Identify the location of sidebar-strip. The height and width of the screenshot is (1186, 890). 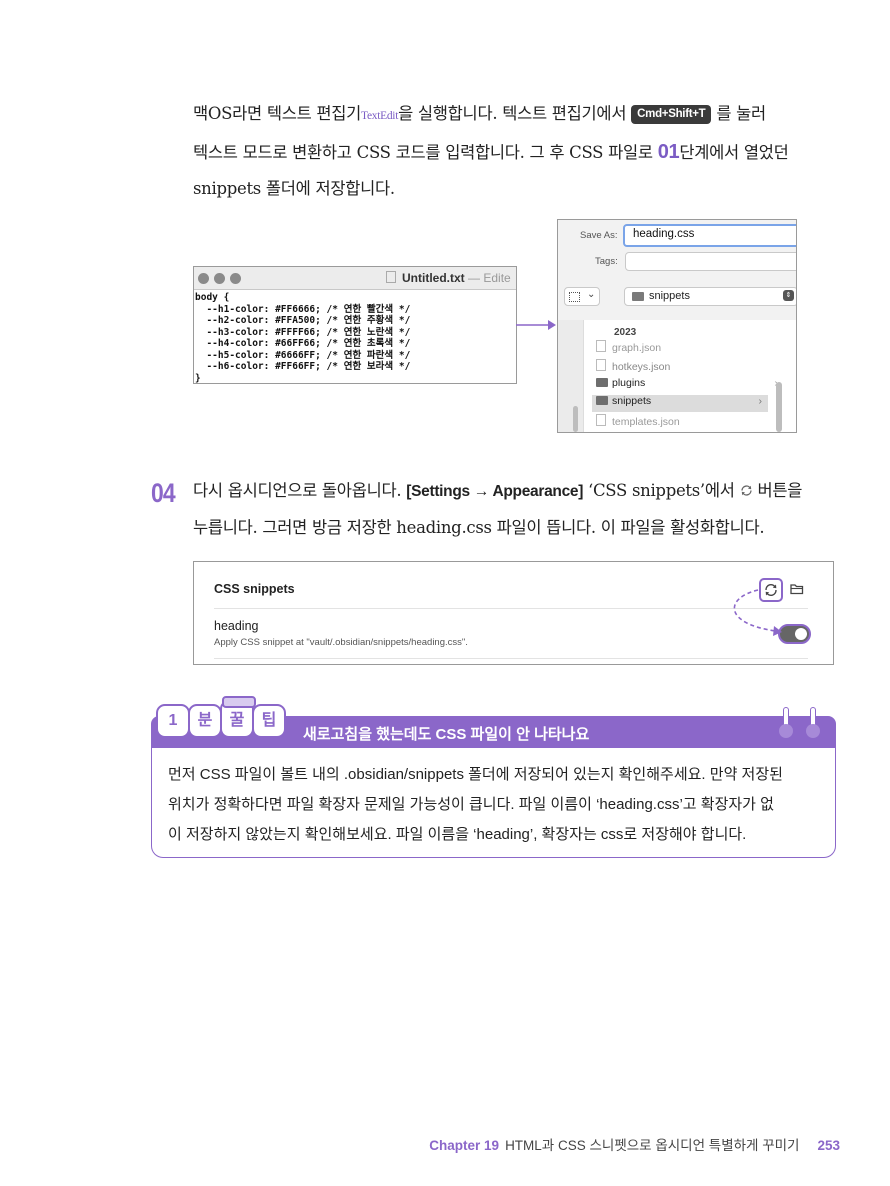
(570, 376).